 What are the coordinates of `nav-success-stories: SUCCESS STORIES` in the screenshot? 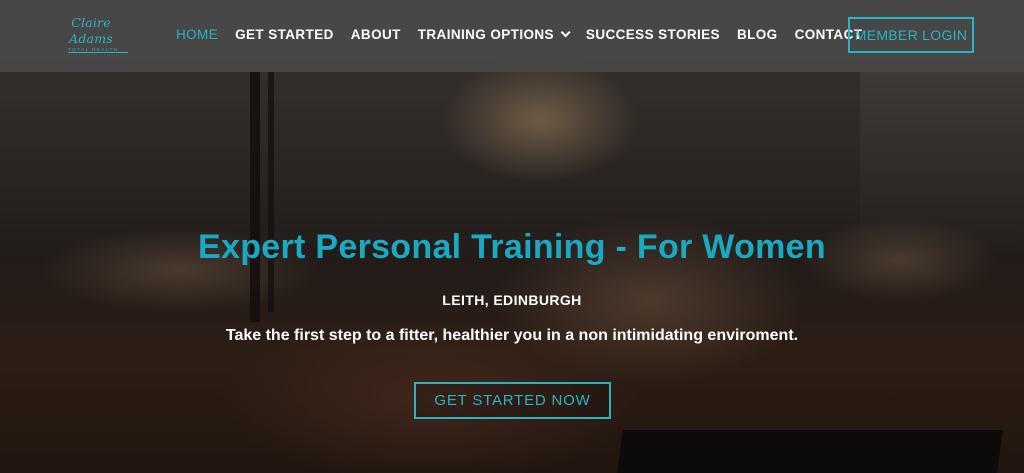 It's located at (653, 34).